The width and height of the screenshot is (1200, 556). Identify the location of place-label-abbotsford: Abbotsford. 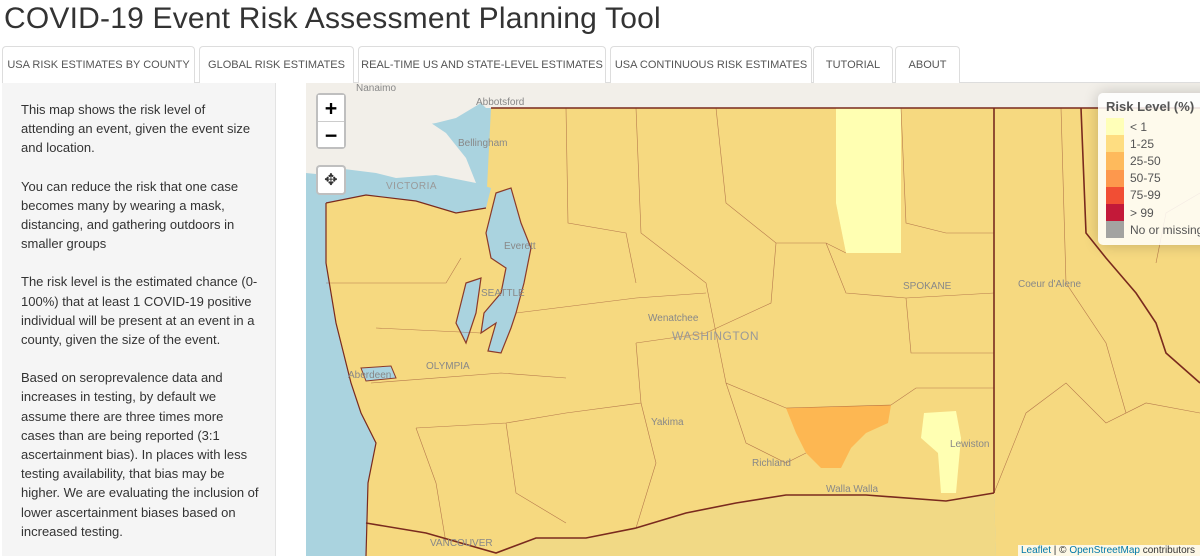
(500, 102).